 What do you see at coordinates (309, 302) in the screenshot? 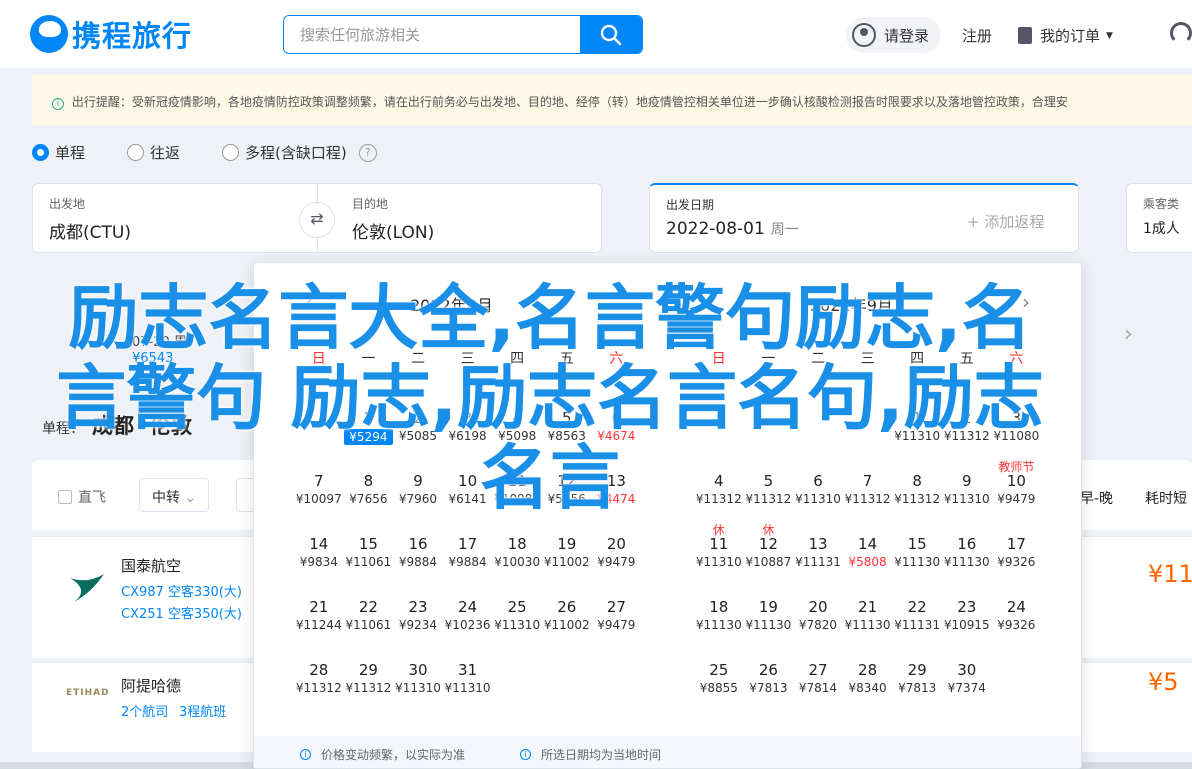
I see `prev-month-icon: ‹` at bounding box center [309, 302].